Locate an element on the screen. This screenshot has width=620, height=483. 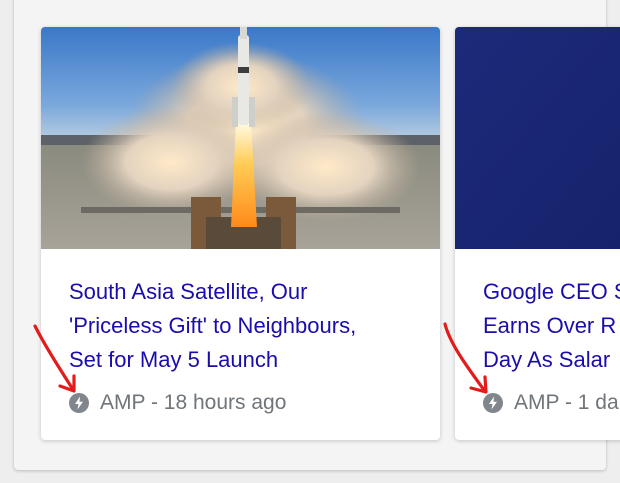
news-card-thumbnail is located at coordinates (537, 138).